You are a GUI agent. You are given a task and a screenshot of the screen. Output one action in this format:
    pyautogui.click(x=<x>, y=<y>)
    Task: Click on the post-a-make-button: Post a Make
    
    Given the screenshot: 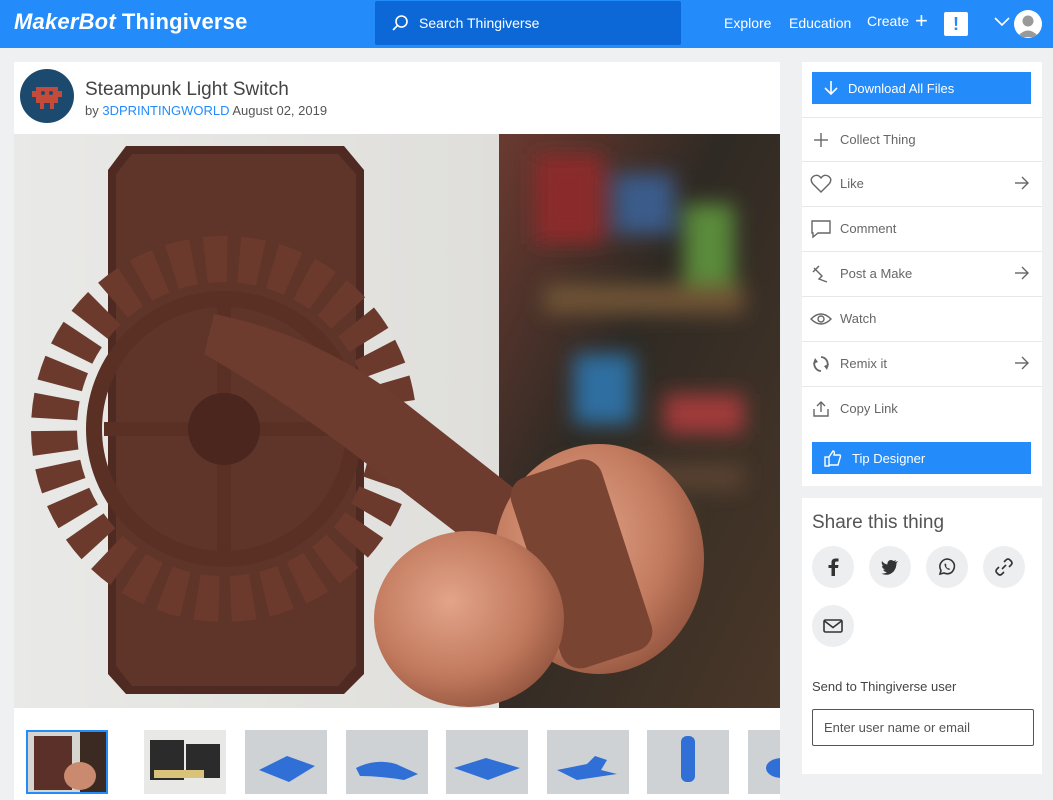 What is the action you would take?
    pyautogui.click(x=922, y=273)
    